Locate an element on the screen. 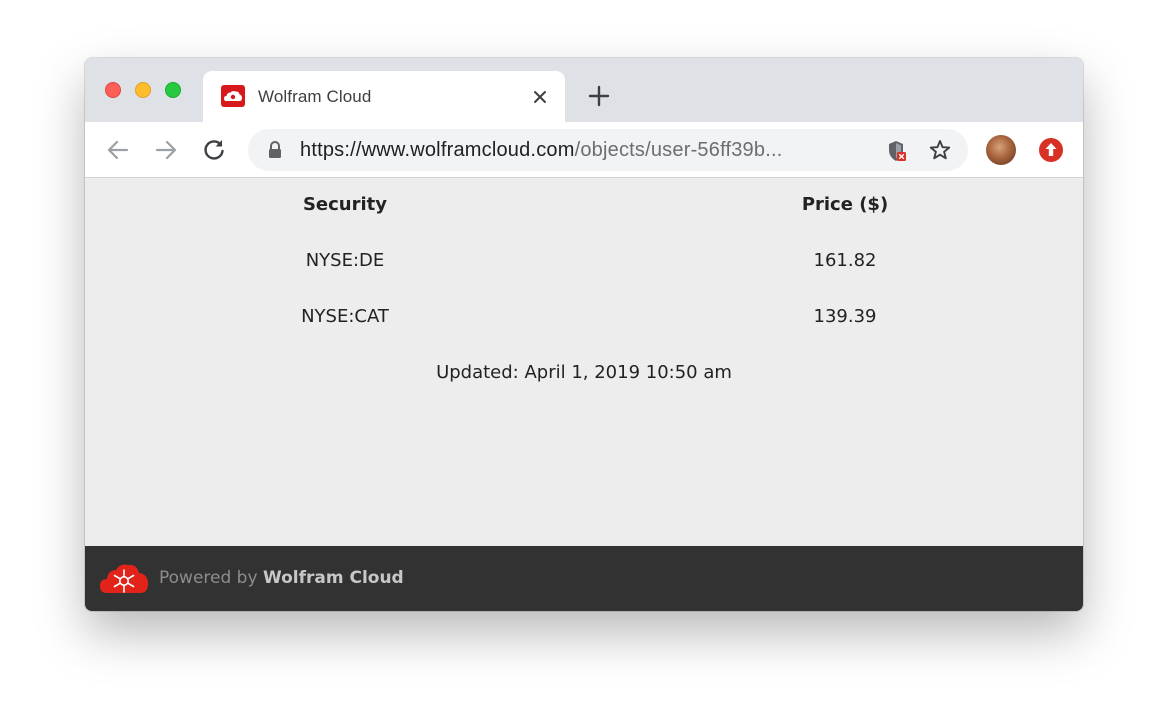 The height and width of the screenshot is (724, 1168). brand-name: Wolfram Cloud is located at coordinates (333, 578).